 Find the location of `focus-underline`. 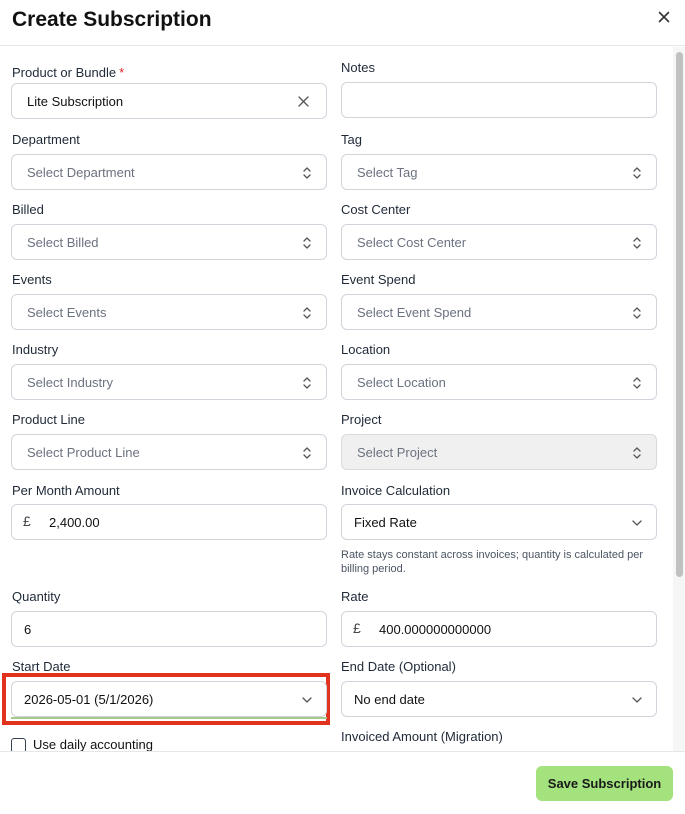

focus-underline is located at coordinates (169, 718).